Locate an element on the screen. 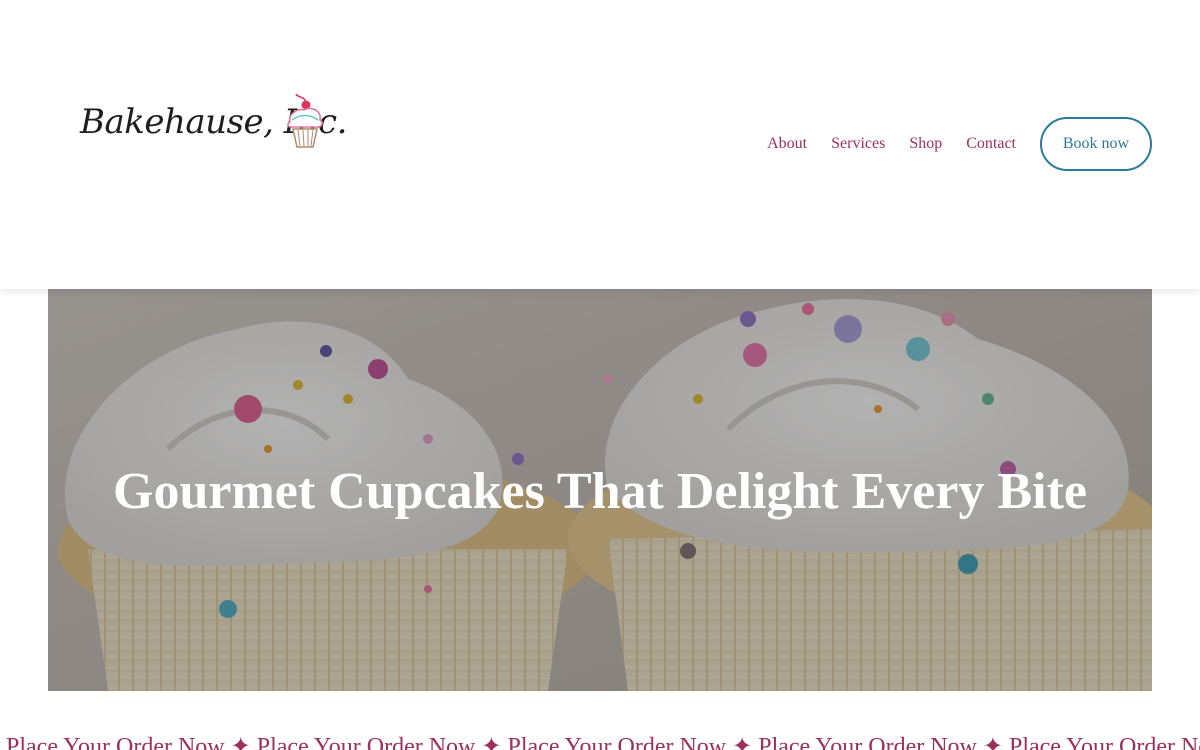 Image resolution: width=1200 pixels, height=750 pixels. hero-title: Gourmet Cupcakes That Delight Every Bite is located at coordinates (600, 491).